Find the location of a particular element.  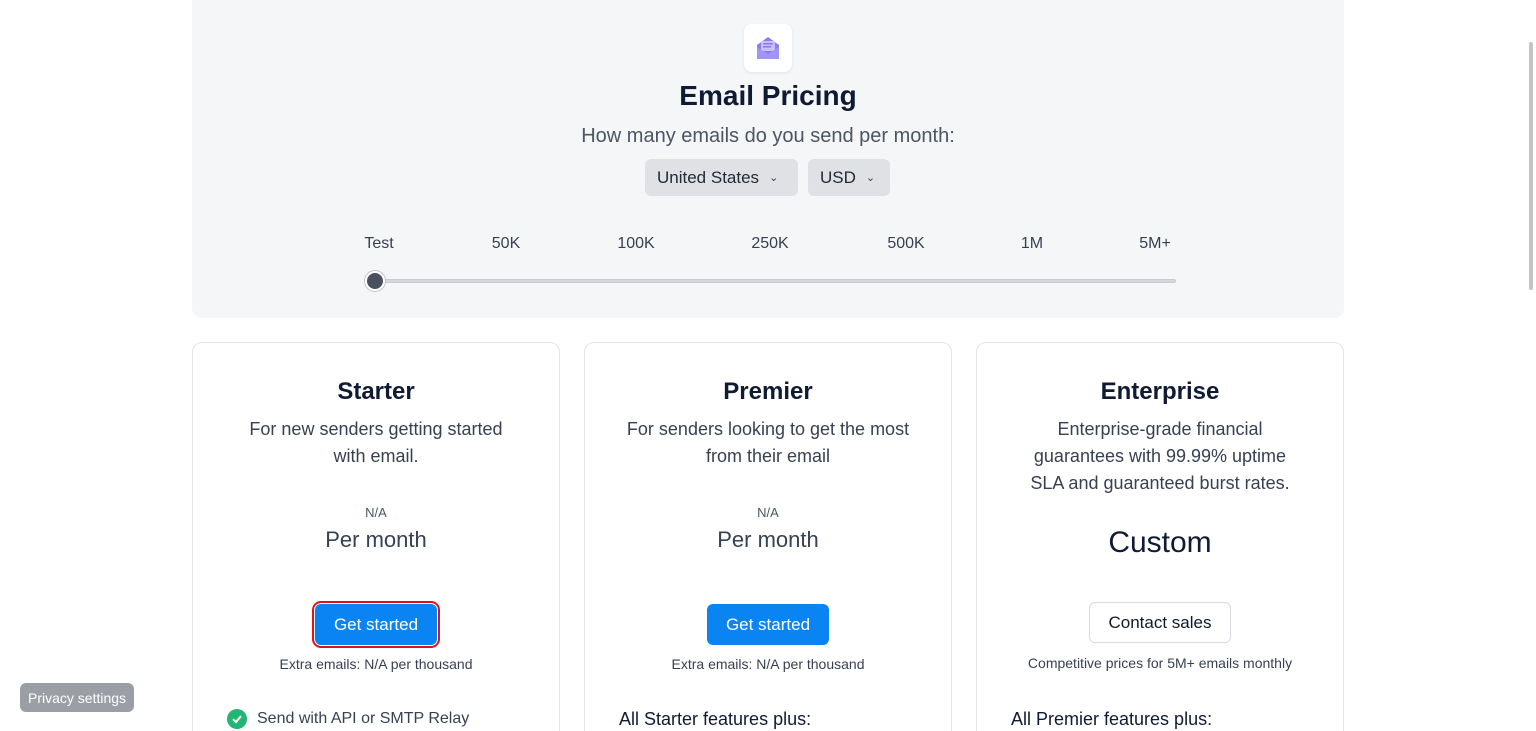

volume-slider-thumb is located at coordinates (375, 281).